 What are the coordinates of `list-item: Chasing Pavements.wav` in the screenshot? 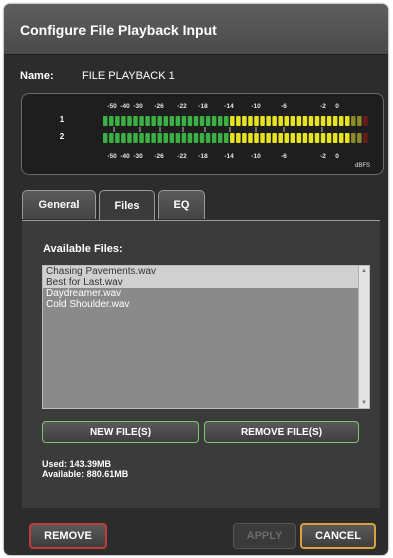 It's located at (206, 271).